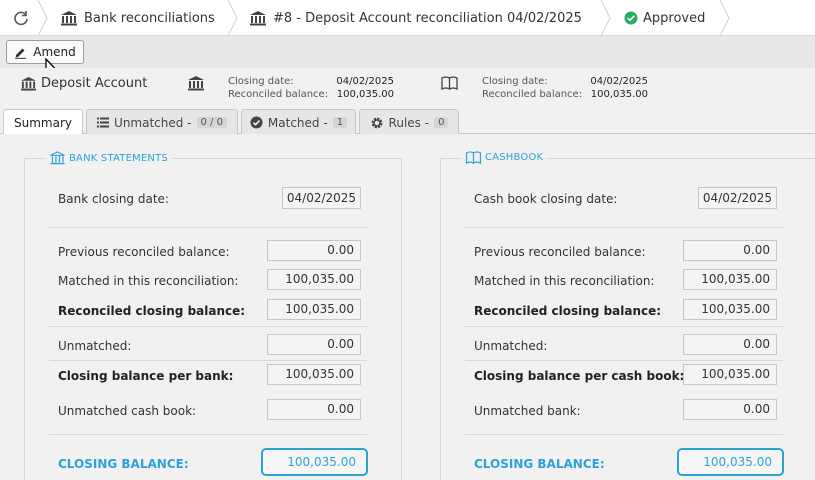 The height and width of the screenshot is (480, 815). What do you see at coordinates (153, 122) in the screenshot?
I see `tab-label: Unmatched -` at bounding box center [153, 122].